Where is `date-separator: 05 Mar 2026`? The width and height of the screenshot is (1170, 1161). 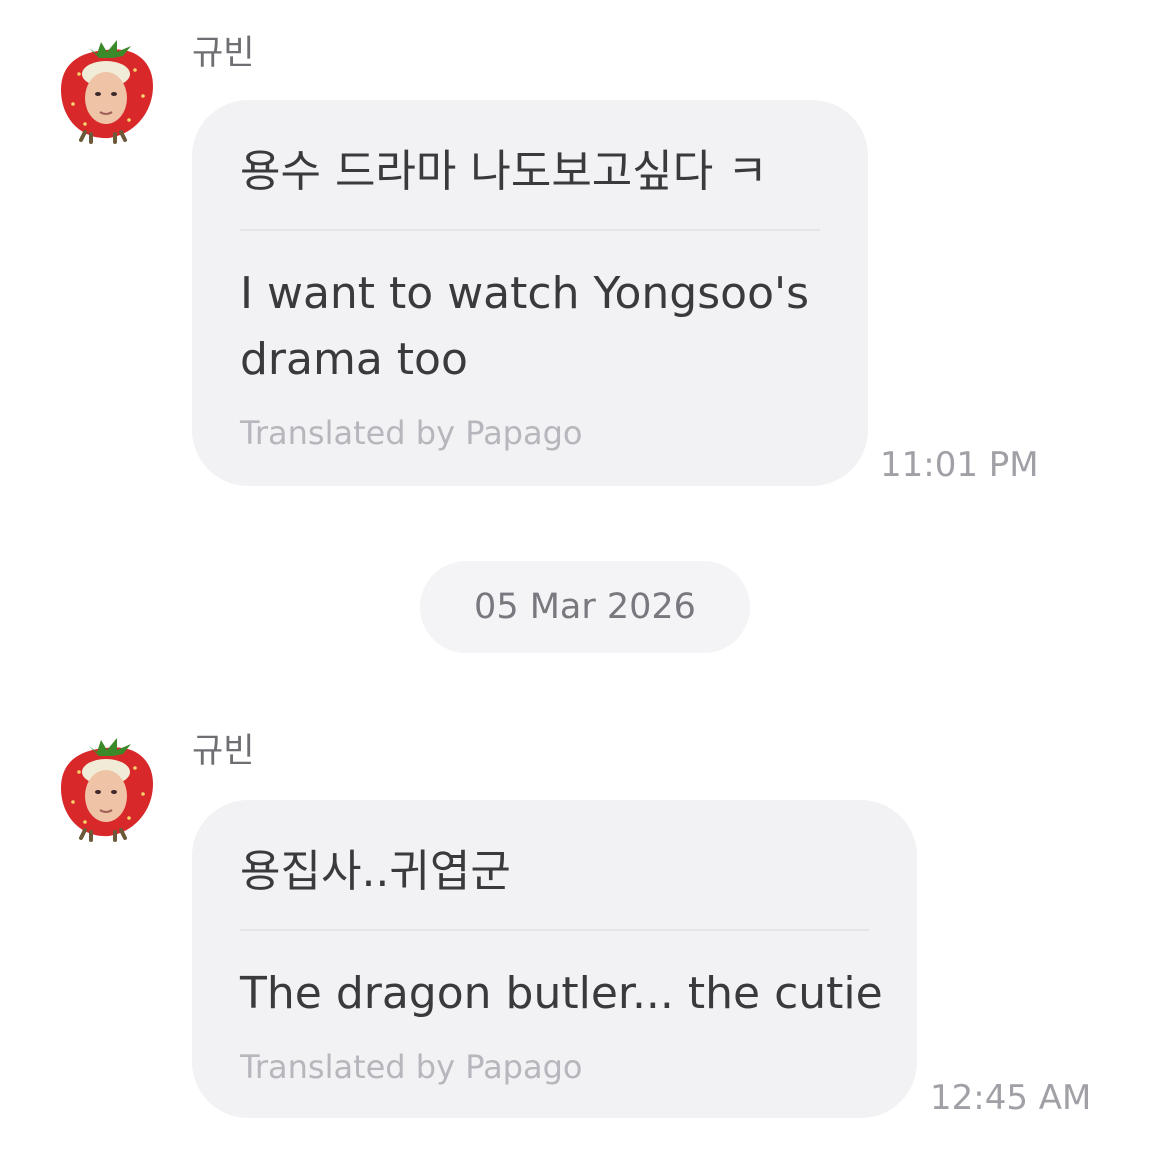 date-separator: 05 Mar 2026 is located at coordinates (585, 607).